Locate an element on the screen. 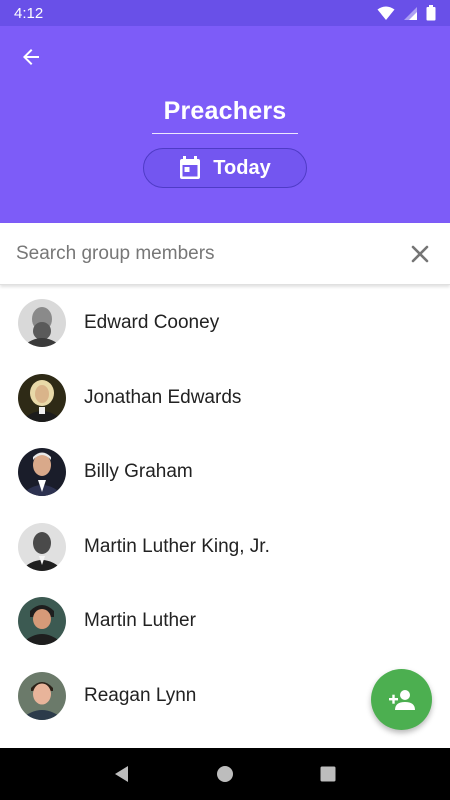  member-name: Reagan Lynn is located at coordinates (140, 695).